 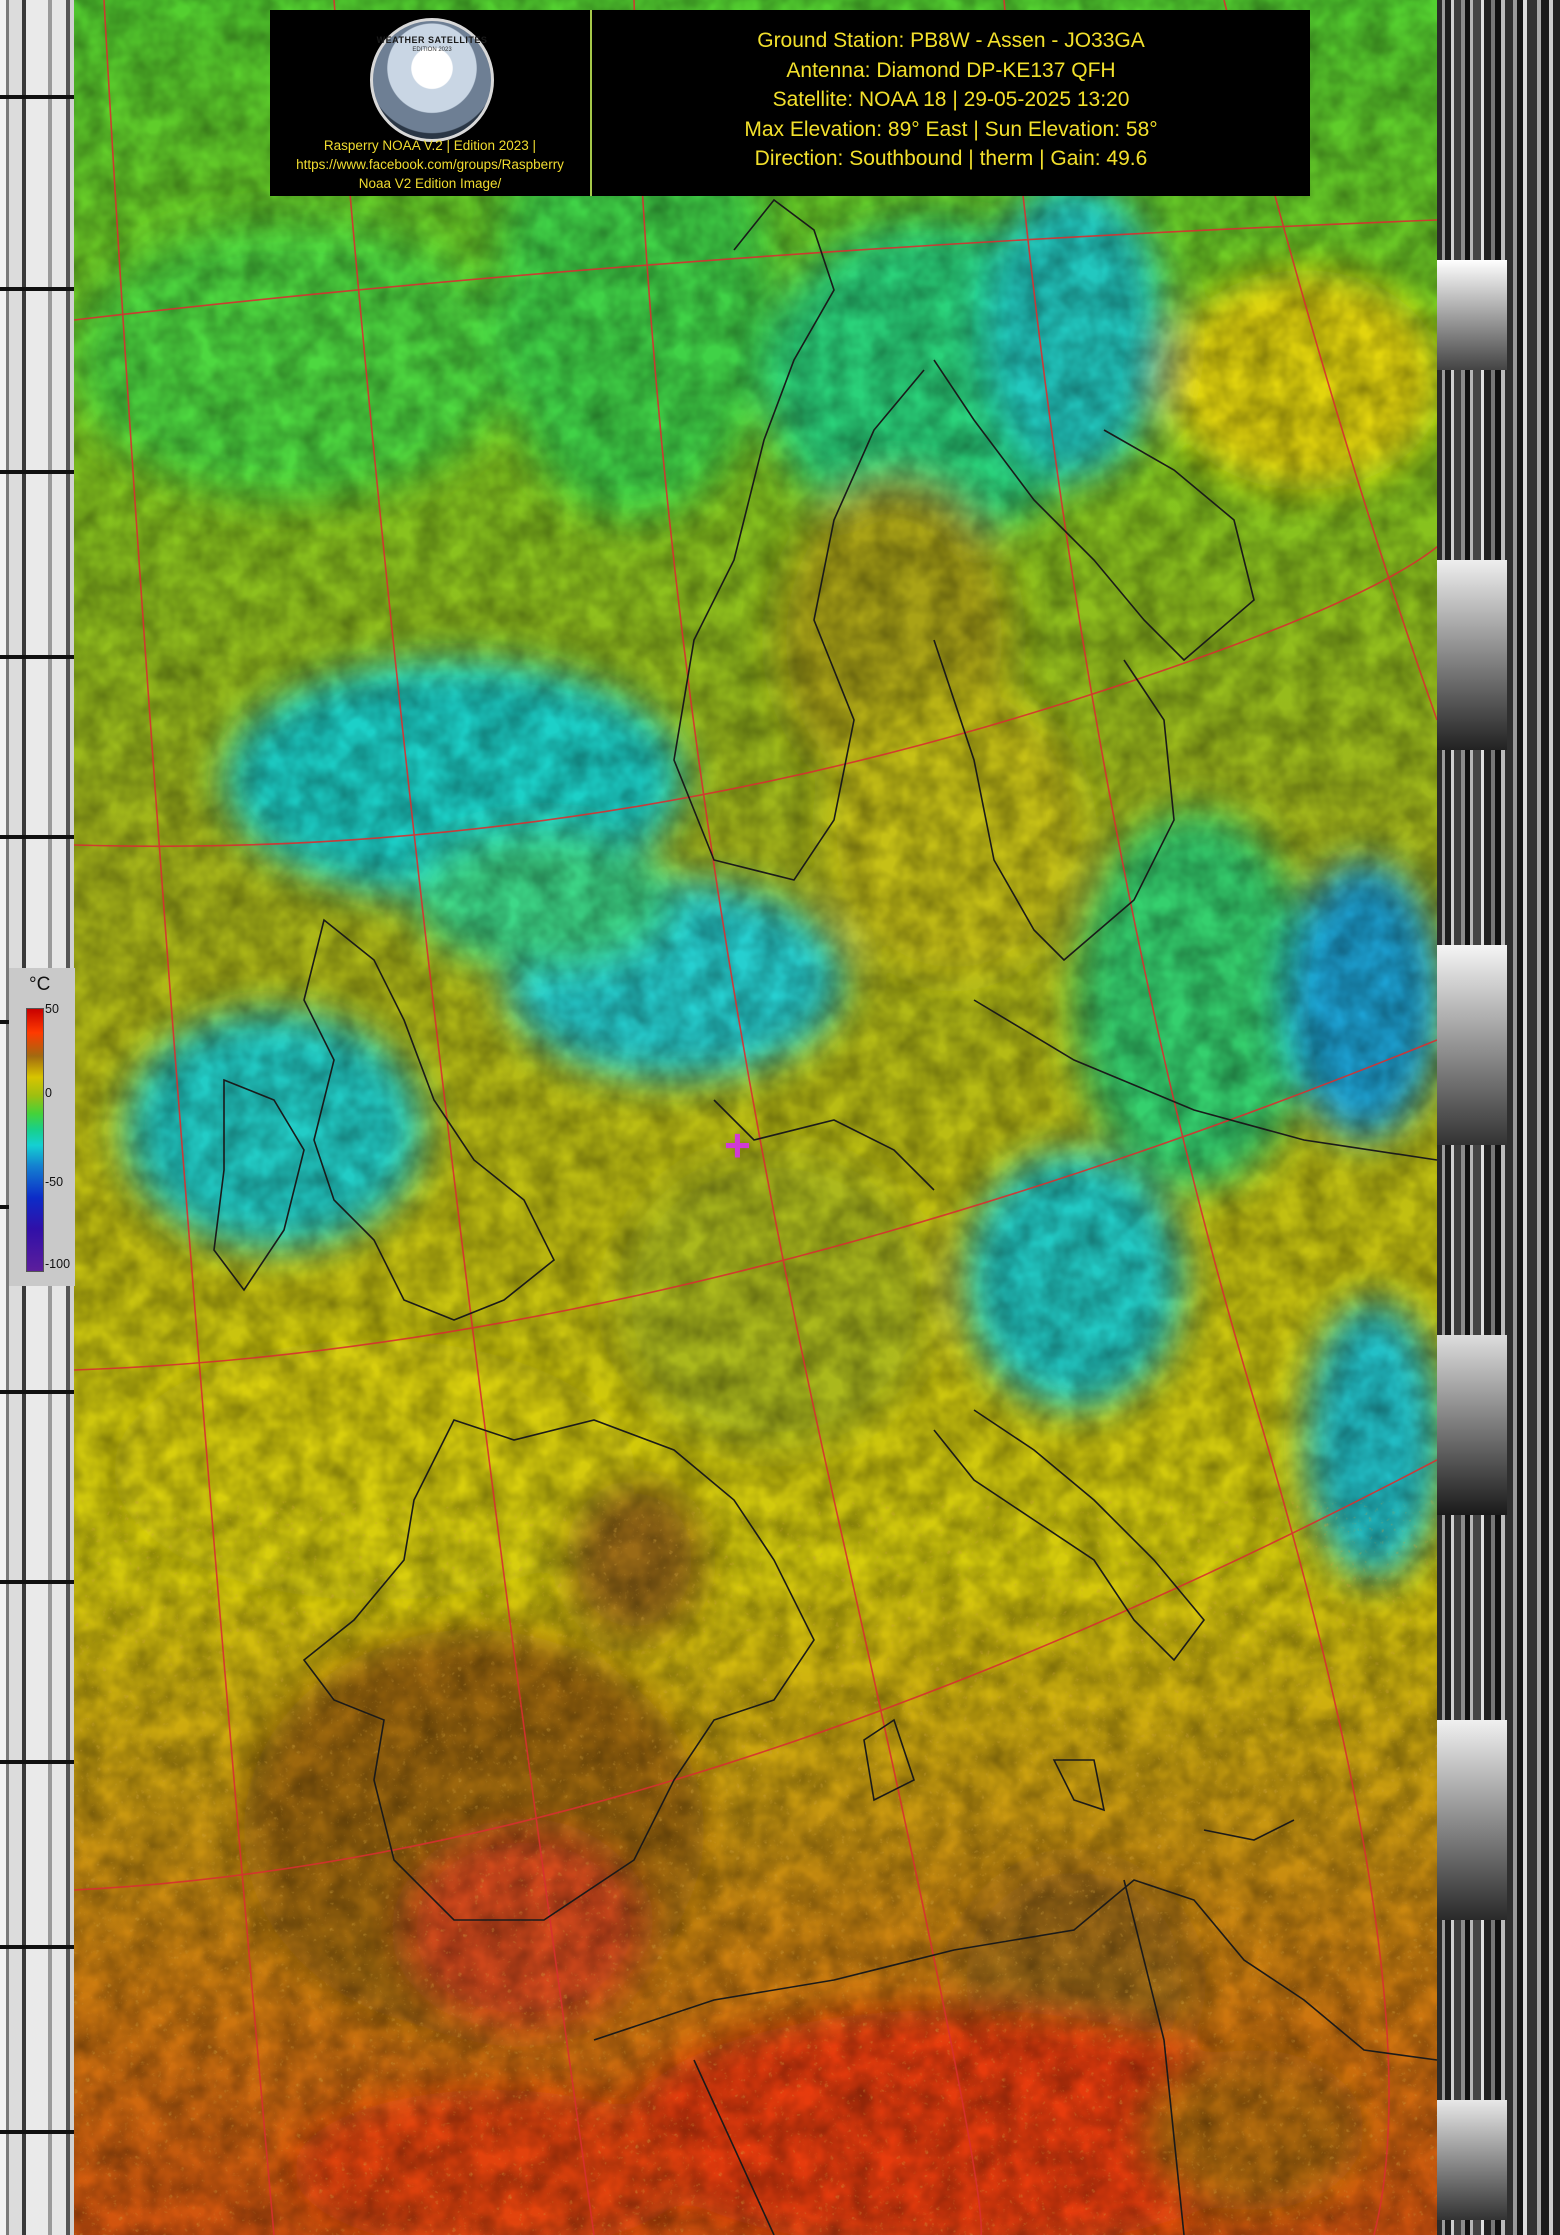 What do you see at coordinates (52, 1009) in the screenshot?
I see `legend-label-50: 50` at bounding box center [52, 1009].